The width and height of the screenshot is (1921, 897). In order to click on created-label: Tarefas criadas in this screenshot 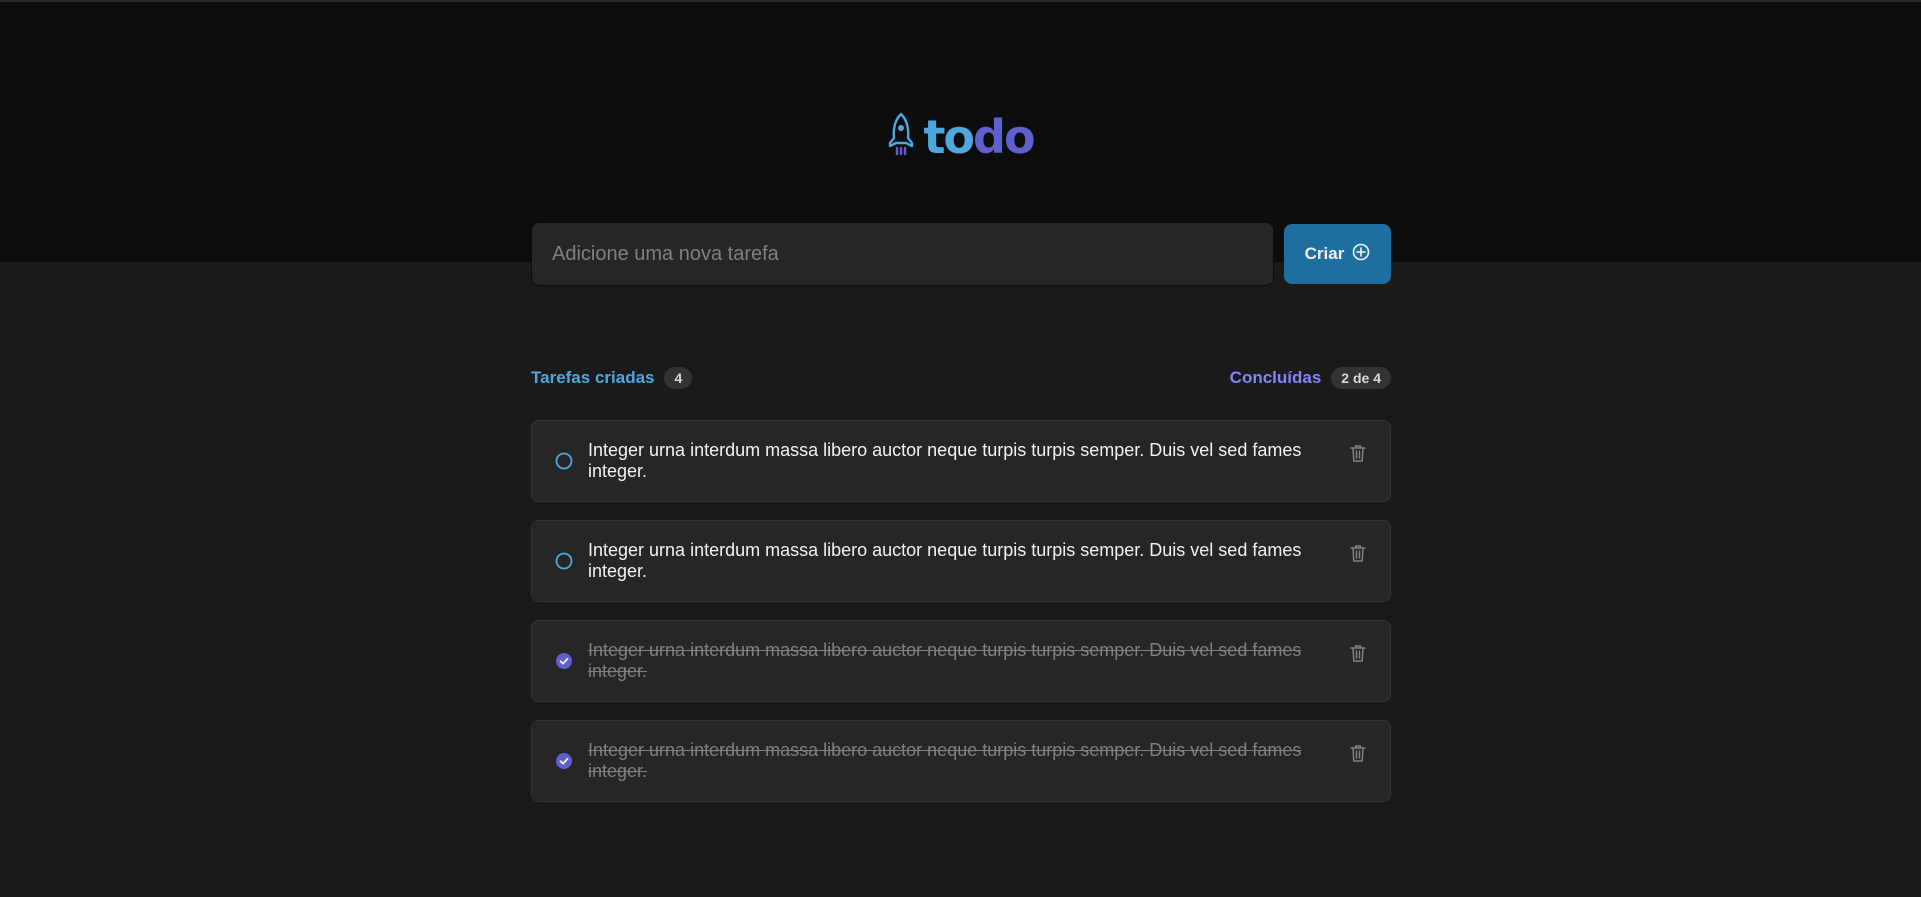, I will do `click(593, 377)`.